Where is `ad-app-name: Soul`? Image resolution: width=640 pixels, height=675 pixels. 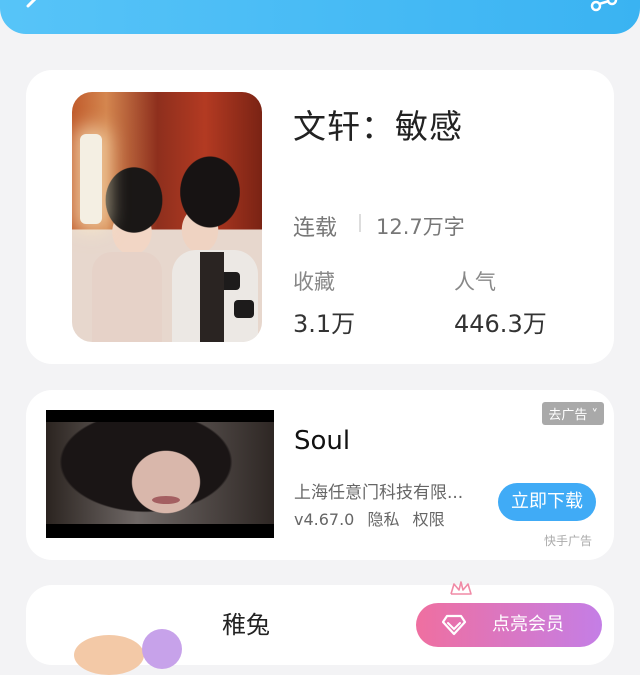 ad-app-name: Soul is located at coordinates (322, 441).